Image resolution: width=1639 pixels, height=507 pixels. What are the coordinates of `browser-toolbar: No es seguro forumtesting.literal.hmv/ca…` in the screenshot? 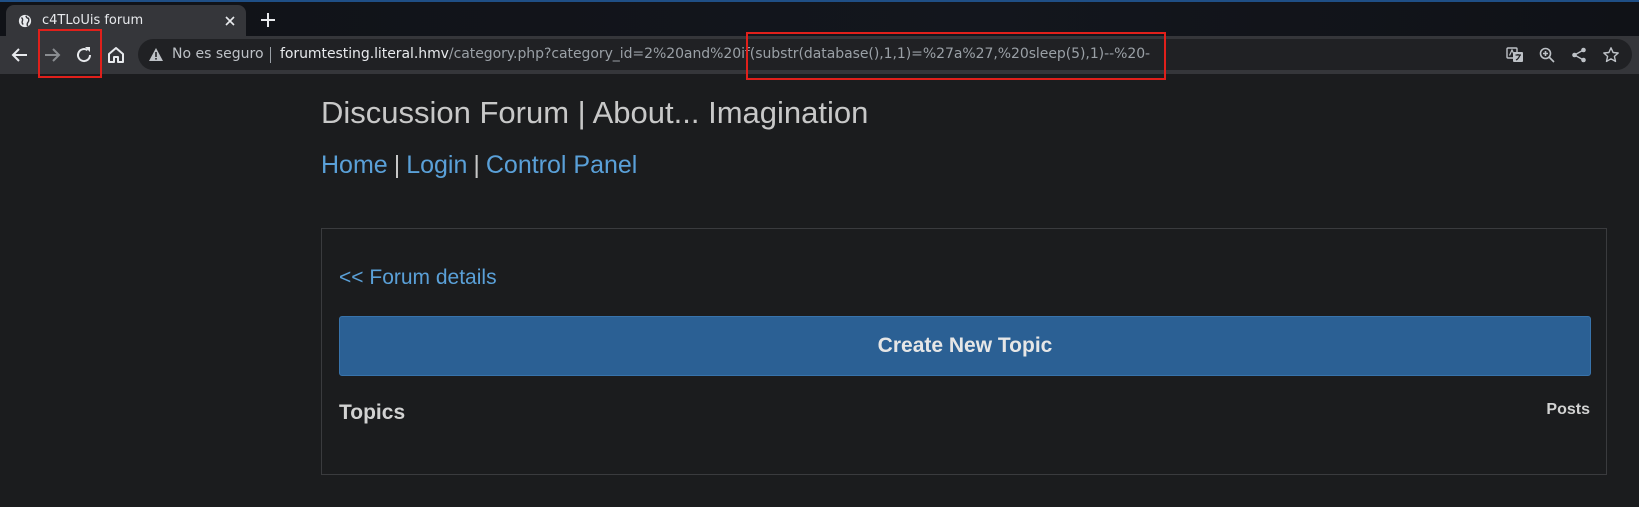 It's located at (819, 55).